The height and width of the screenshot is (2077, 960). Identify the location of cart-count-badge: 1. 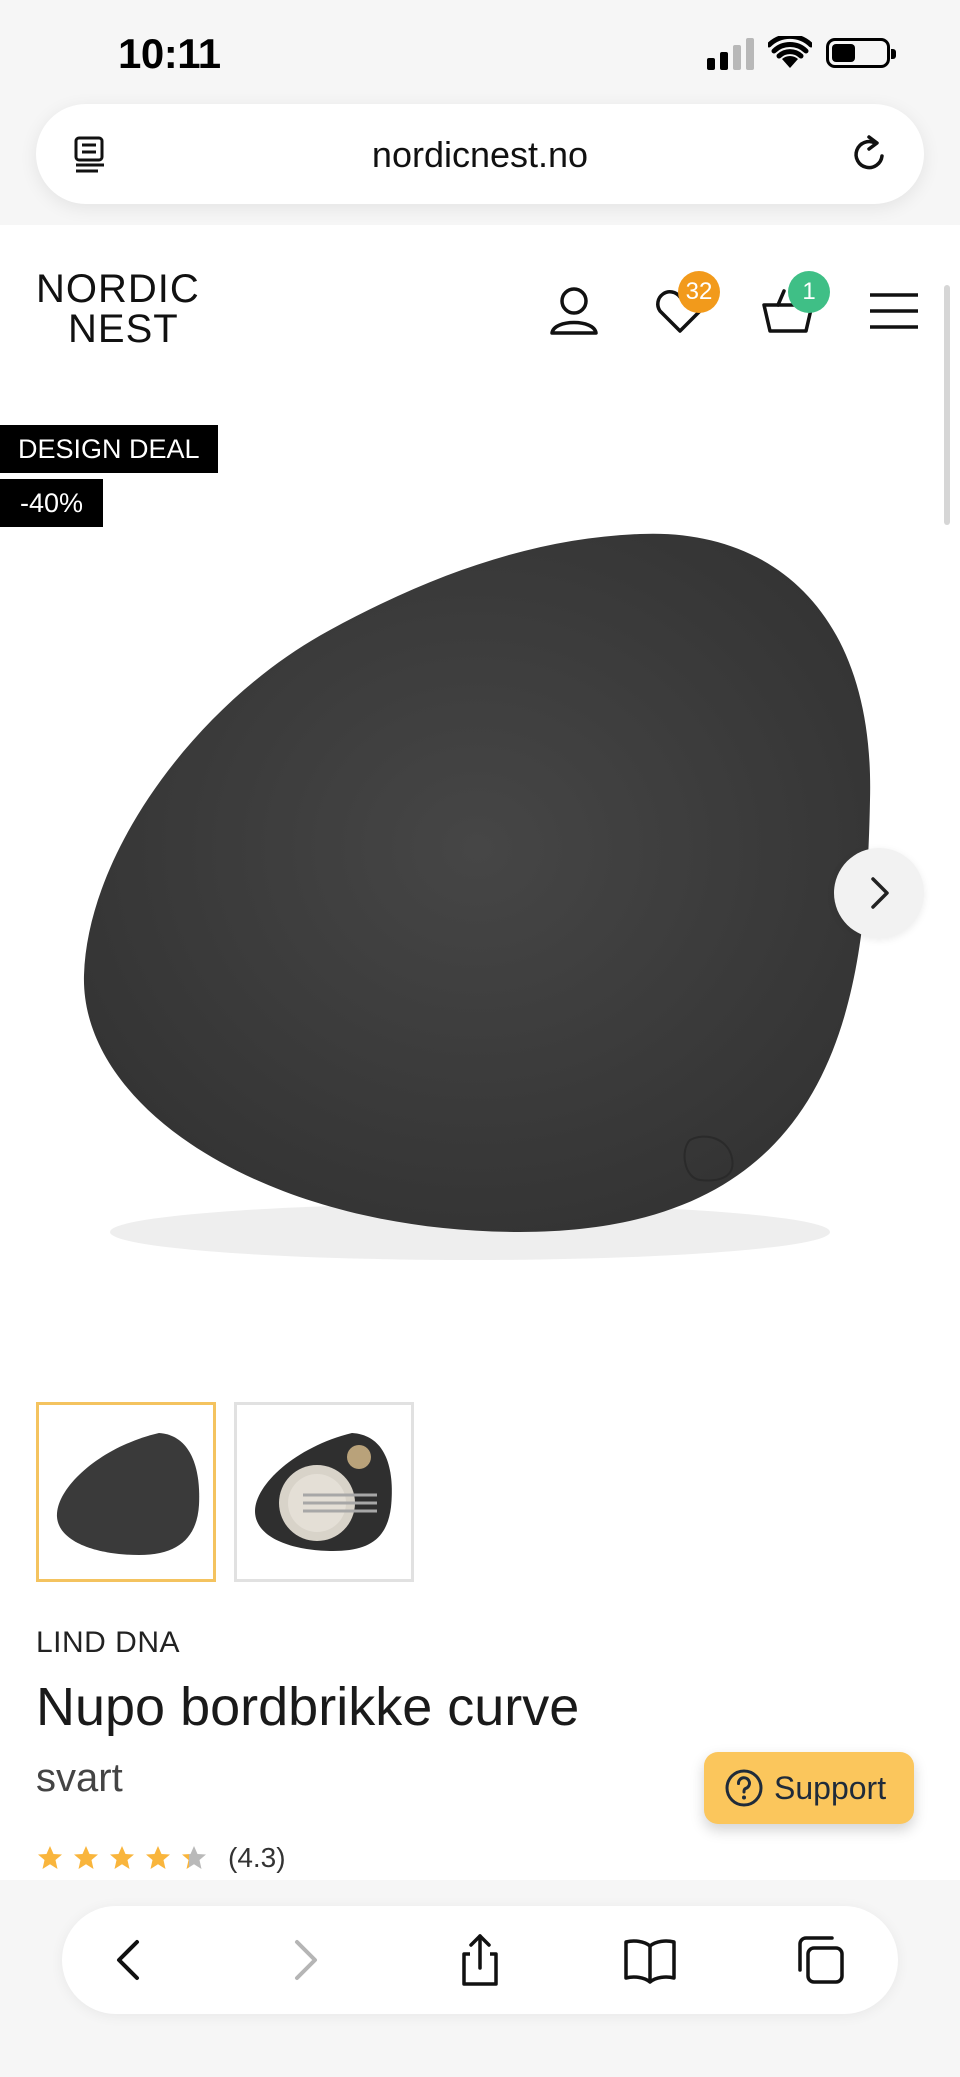
(809, 292).